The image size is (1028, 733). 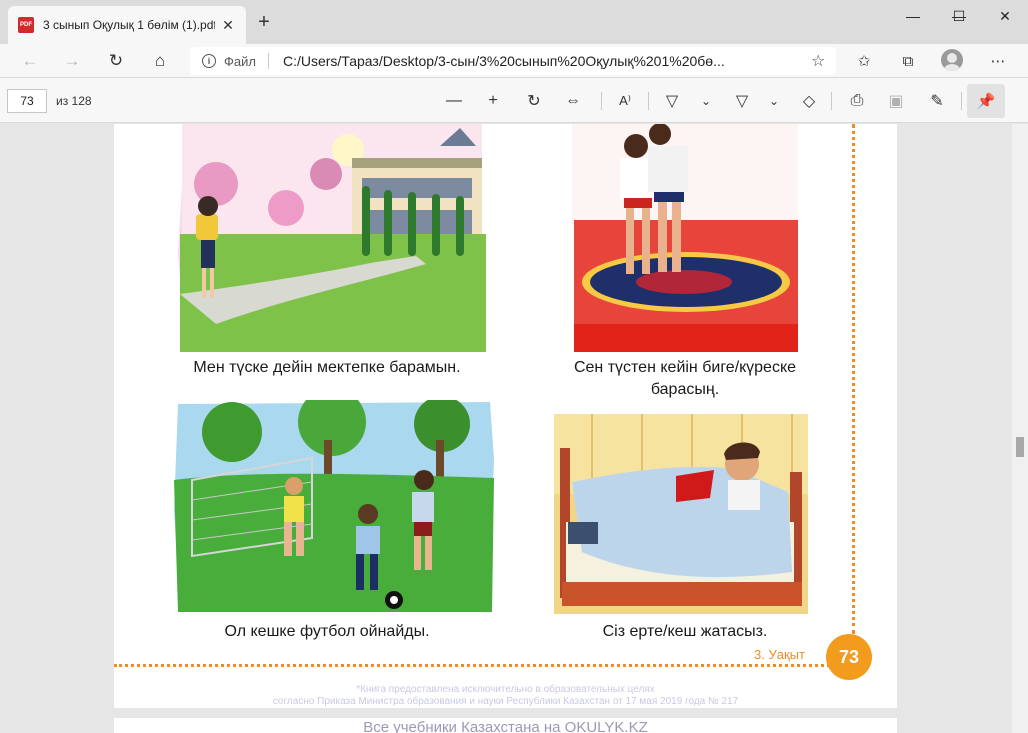 What do you see at coordinates (849, 657) in the screenshot?
I see `page-number-badge: 73` at bounding box center [849, 657].